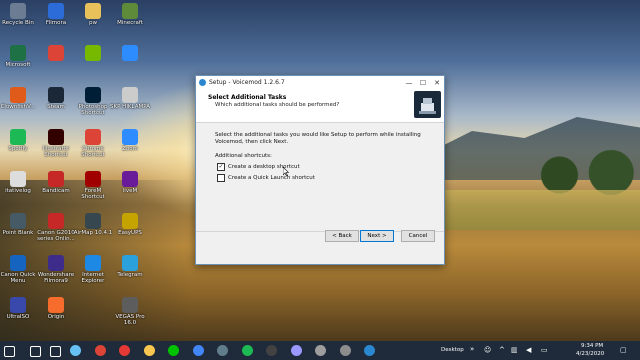  I want to click on maximize-button: ☐, so click(423, 83).